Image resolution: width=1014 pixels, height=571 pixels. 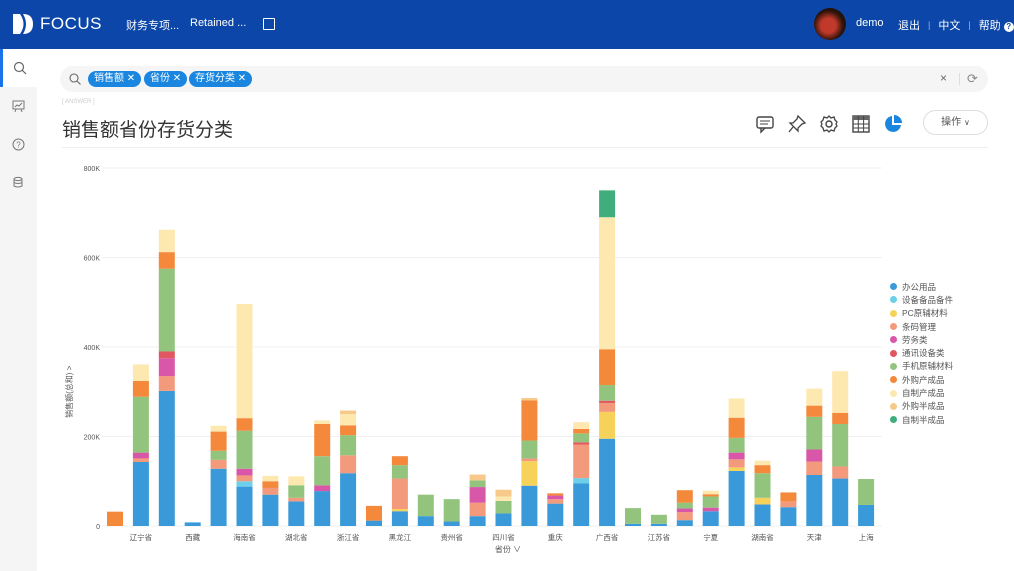 What do you see at coordinates (949, 25) in the screenshot?
I see `language-link: 中文` at bounding box center [949, 25].